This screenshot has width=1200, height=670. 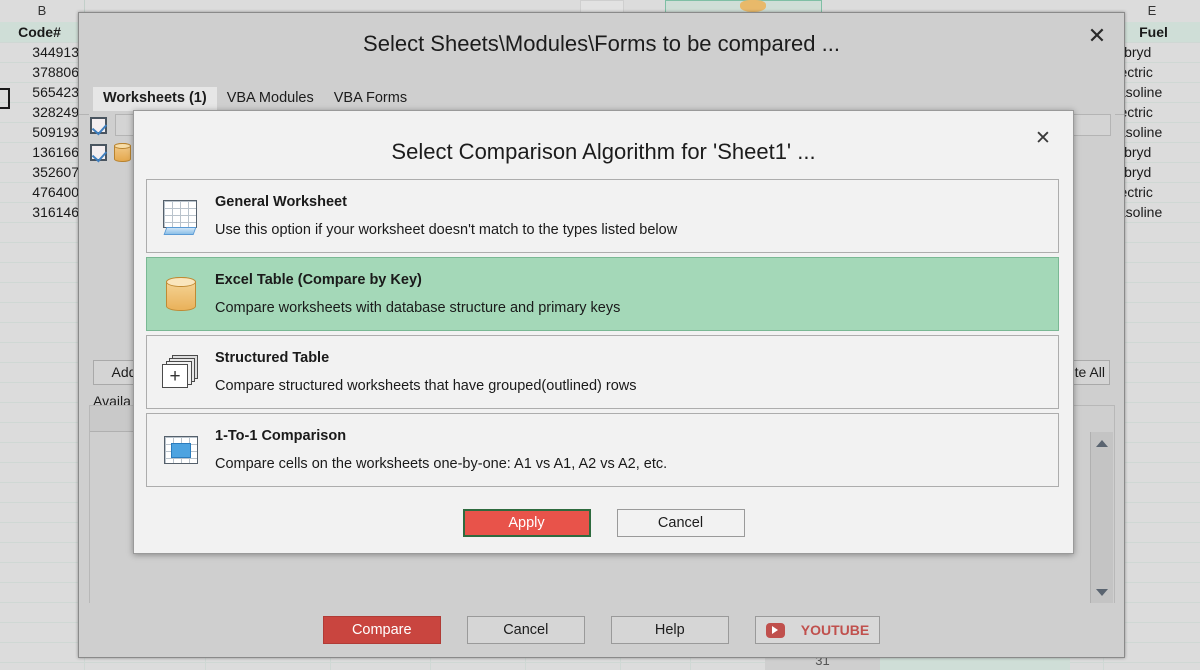 What do you see at coordinates (155, 99) in the screenshot?
I see `tab-worksheets-1: Worksheets (1)` at bounding box center [155, 99].